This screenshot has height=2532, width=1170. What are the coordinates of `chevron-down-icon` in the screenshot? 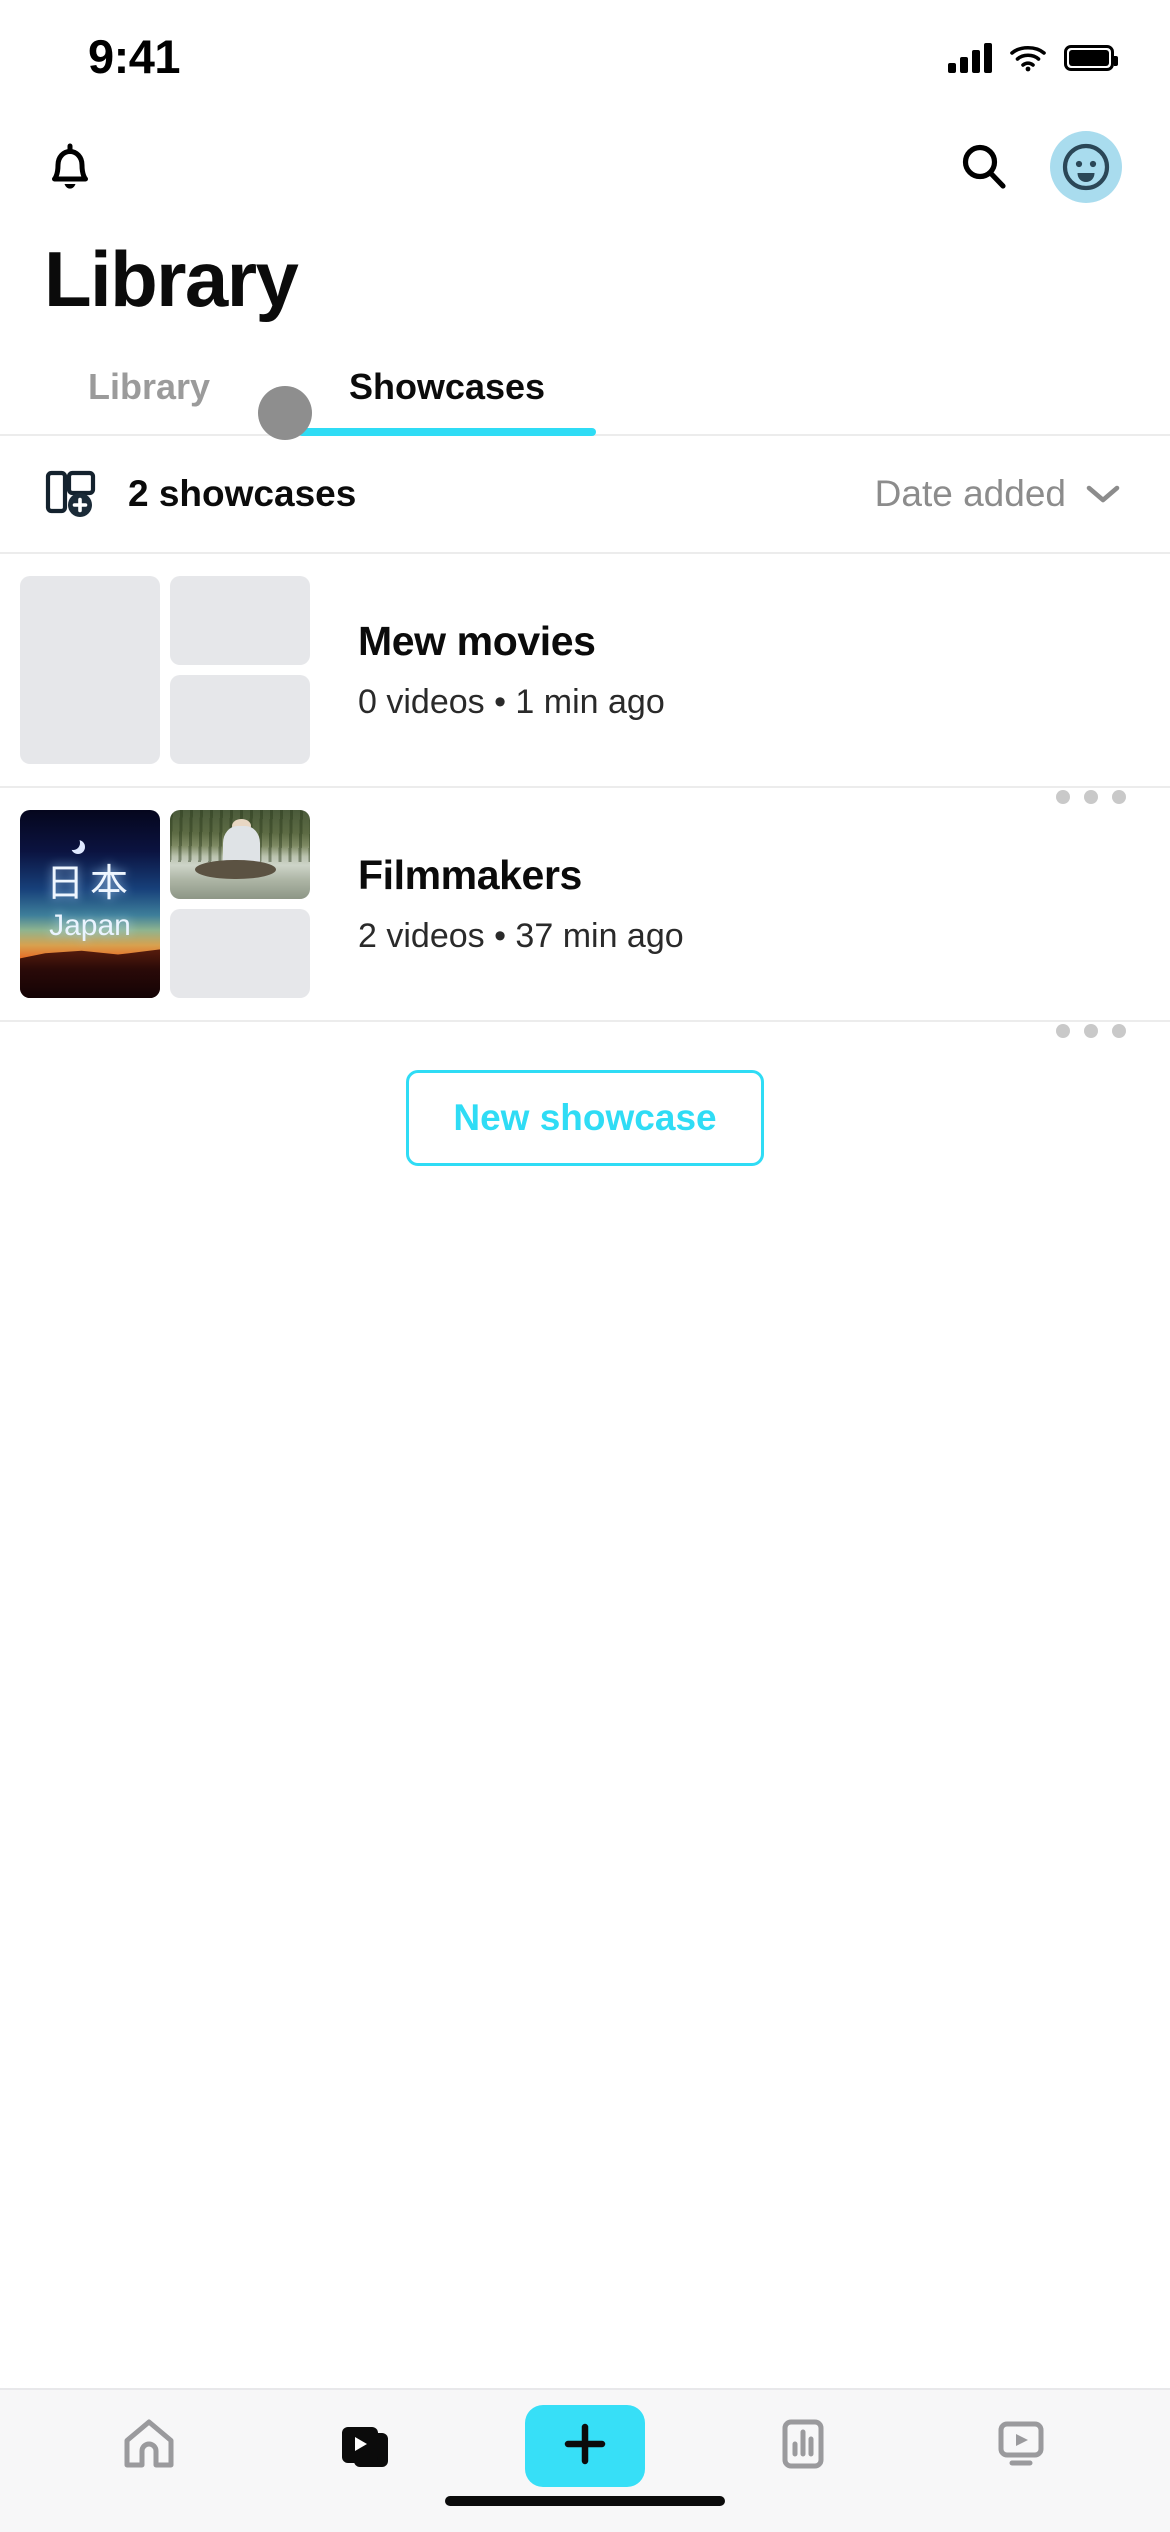 It's located at (1103, 494).